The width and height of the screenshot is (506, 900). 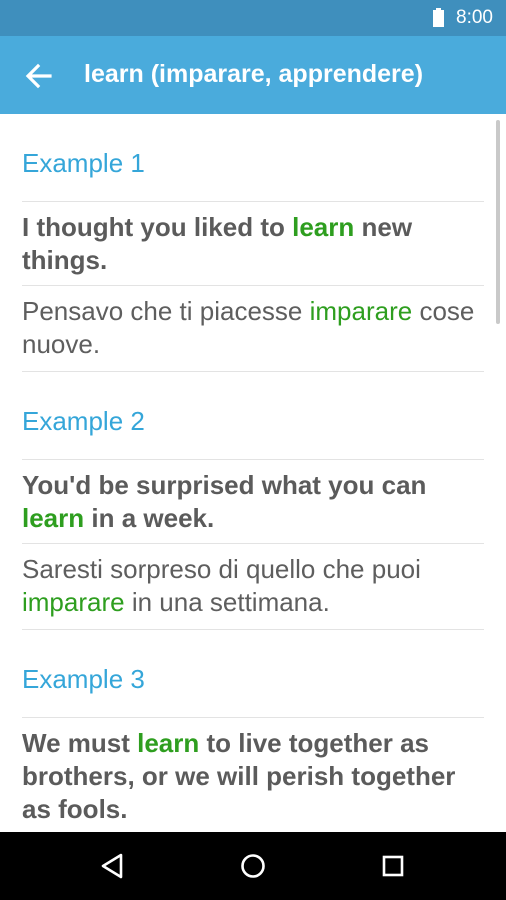 I want to click on page-title: learn (imparare, apprendere), so click(x=254, y=74).